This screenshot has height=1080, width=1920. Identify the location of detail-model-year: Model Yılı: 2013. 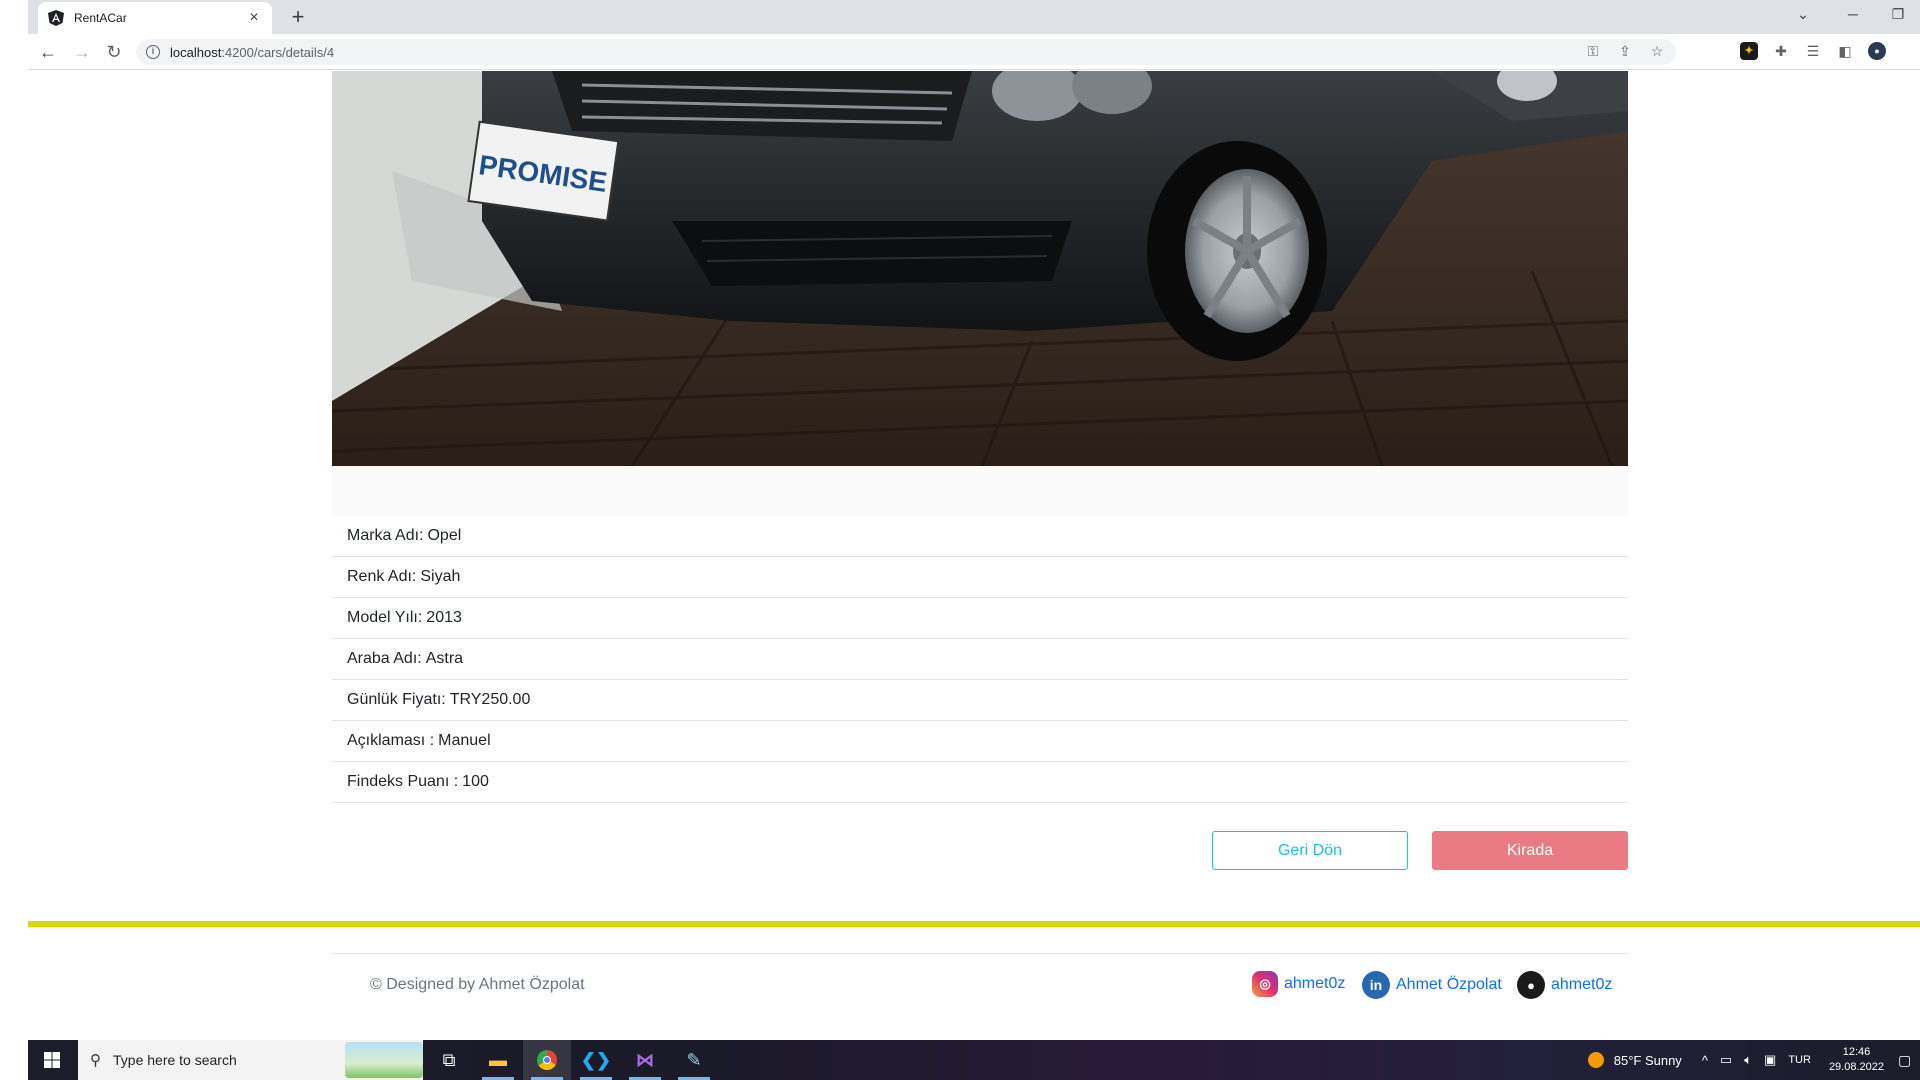
(980, 618).